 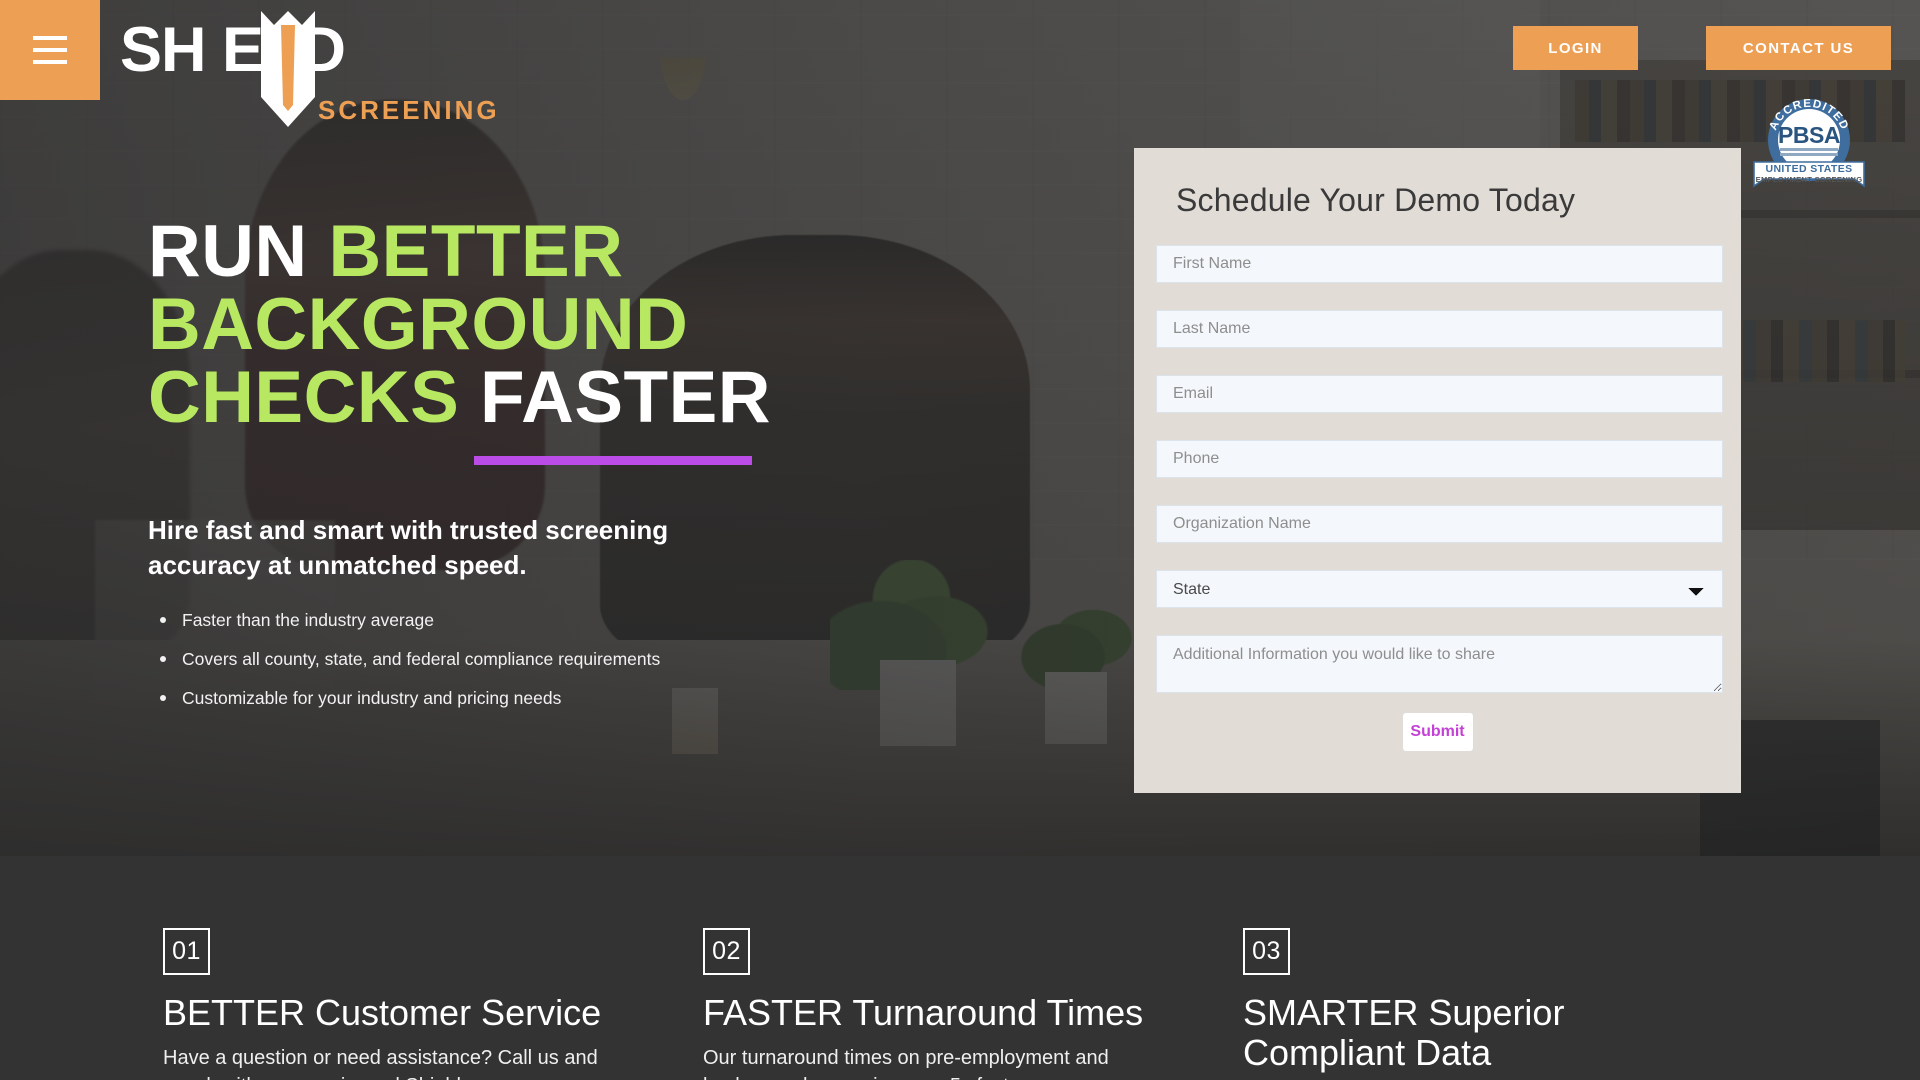 I want to click on feature-title: FASTER Turnaround Times, so click(x=923, y=1012).